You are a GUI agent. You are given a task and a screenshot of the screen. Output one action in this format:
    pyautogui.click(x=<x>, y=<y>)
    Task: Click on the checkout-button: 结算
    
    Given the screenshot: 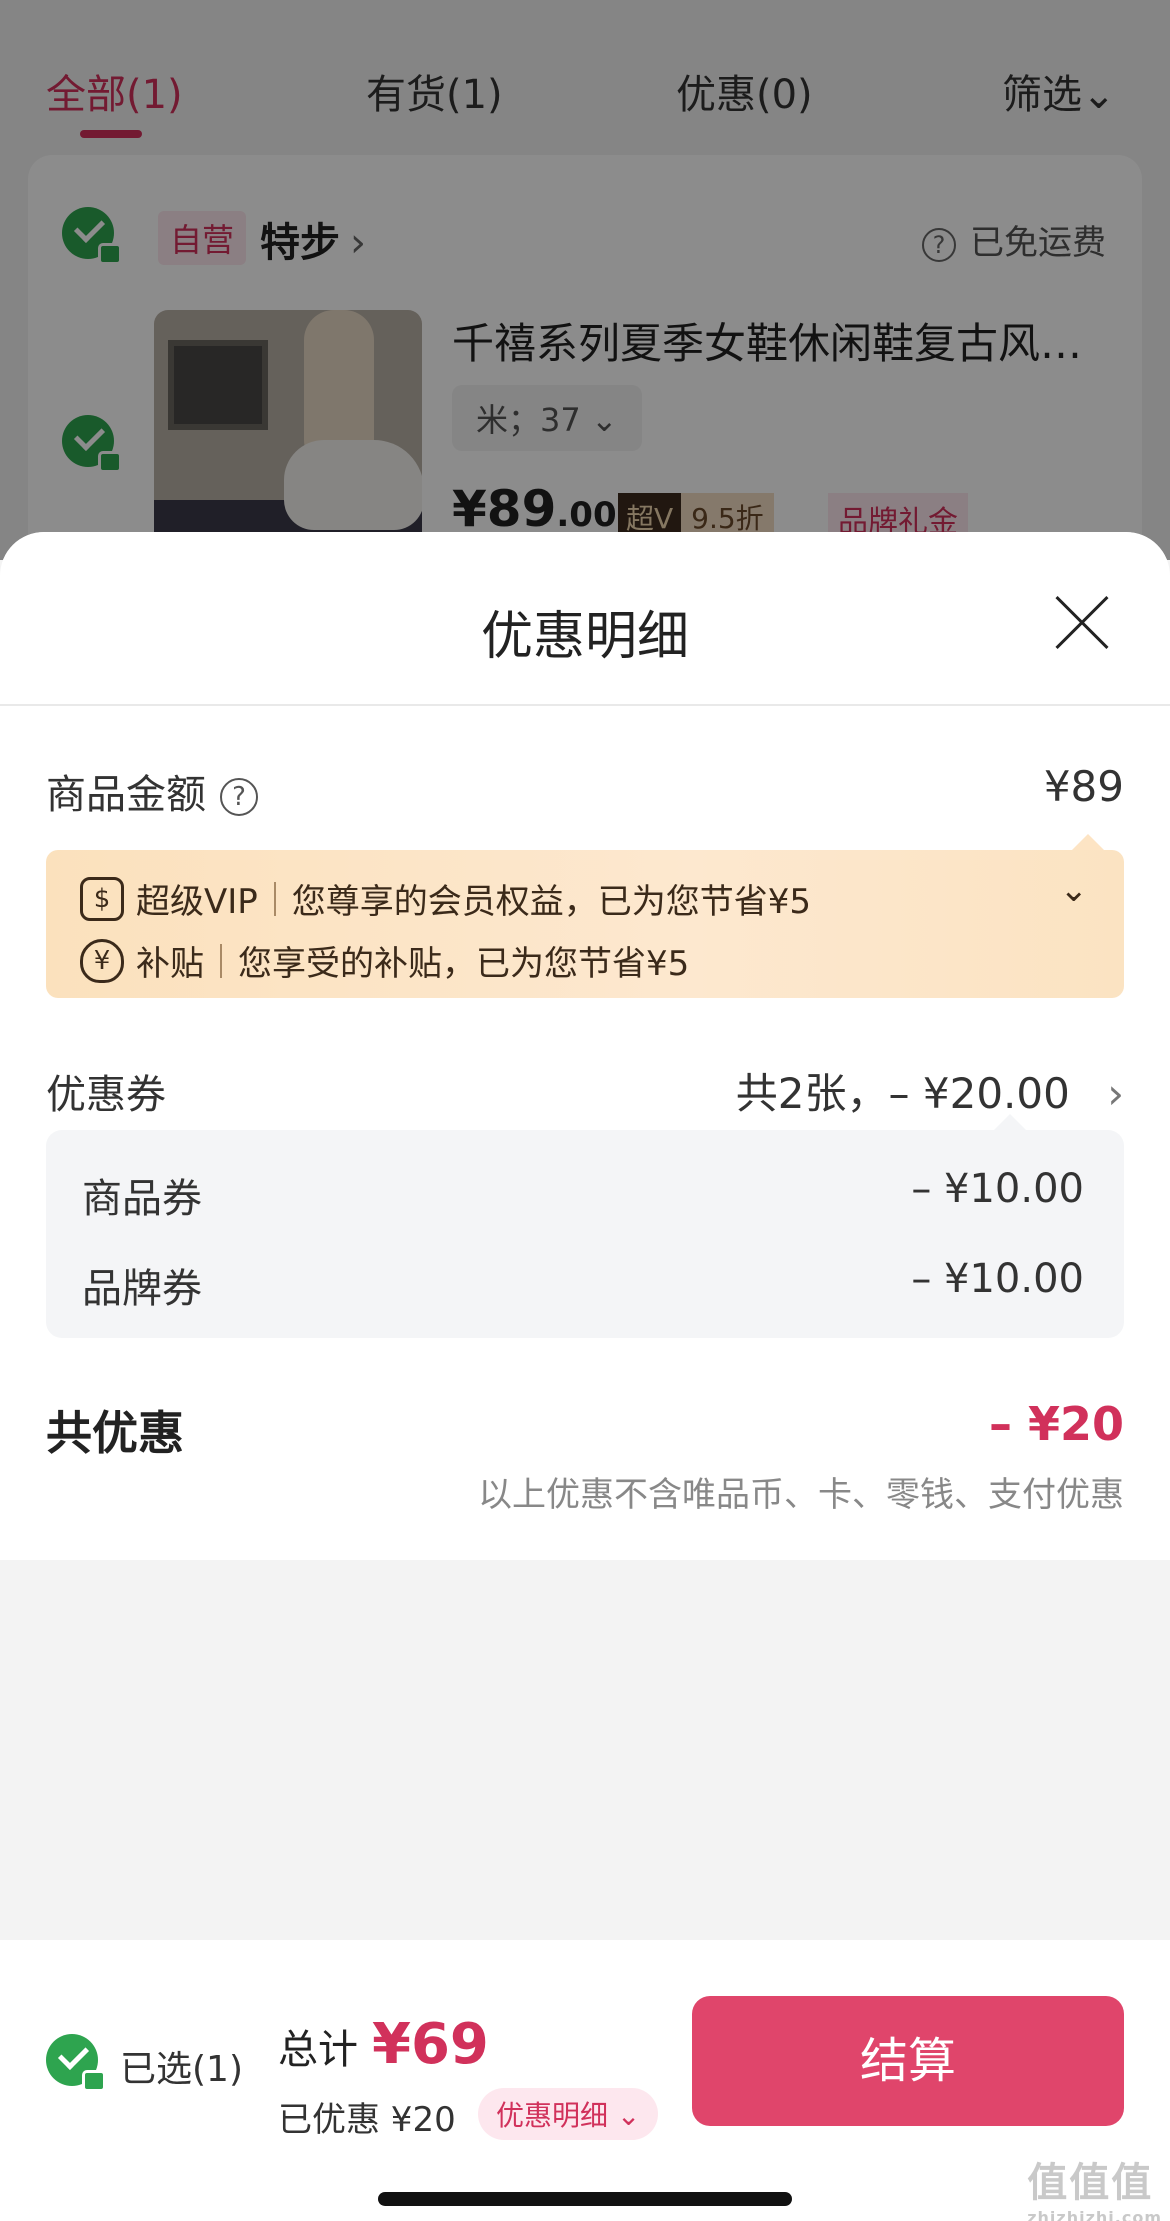 What is the action you would take?
    pyautogui.click(x=908, y=2061)
    